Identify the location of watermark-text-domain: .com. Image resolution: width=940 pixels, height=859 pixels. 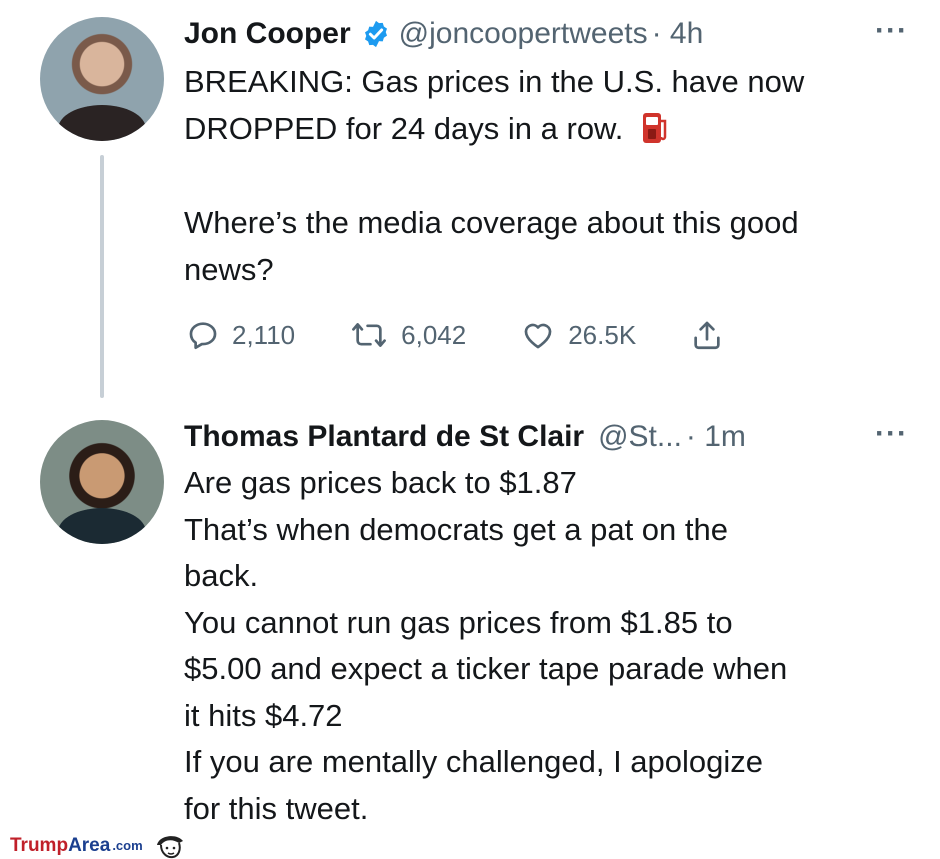
(127, 845).